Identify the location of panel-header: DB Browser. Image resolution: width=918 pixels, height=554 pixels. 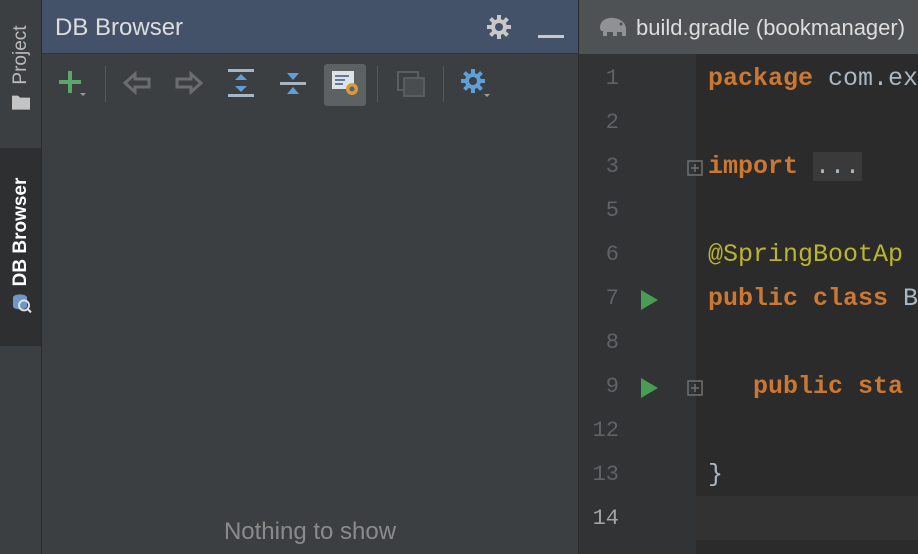
(310, 27).